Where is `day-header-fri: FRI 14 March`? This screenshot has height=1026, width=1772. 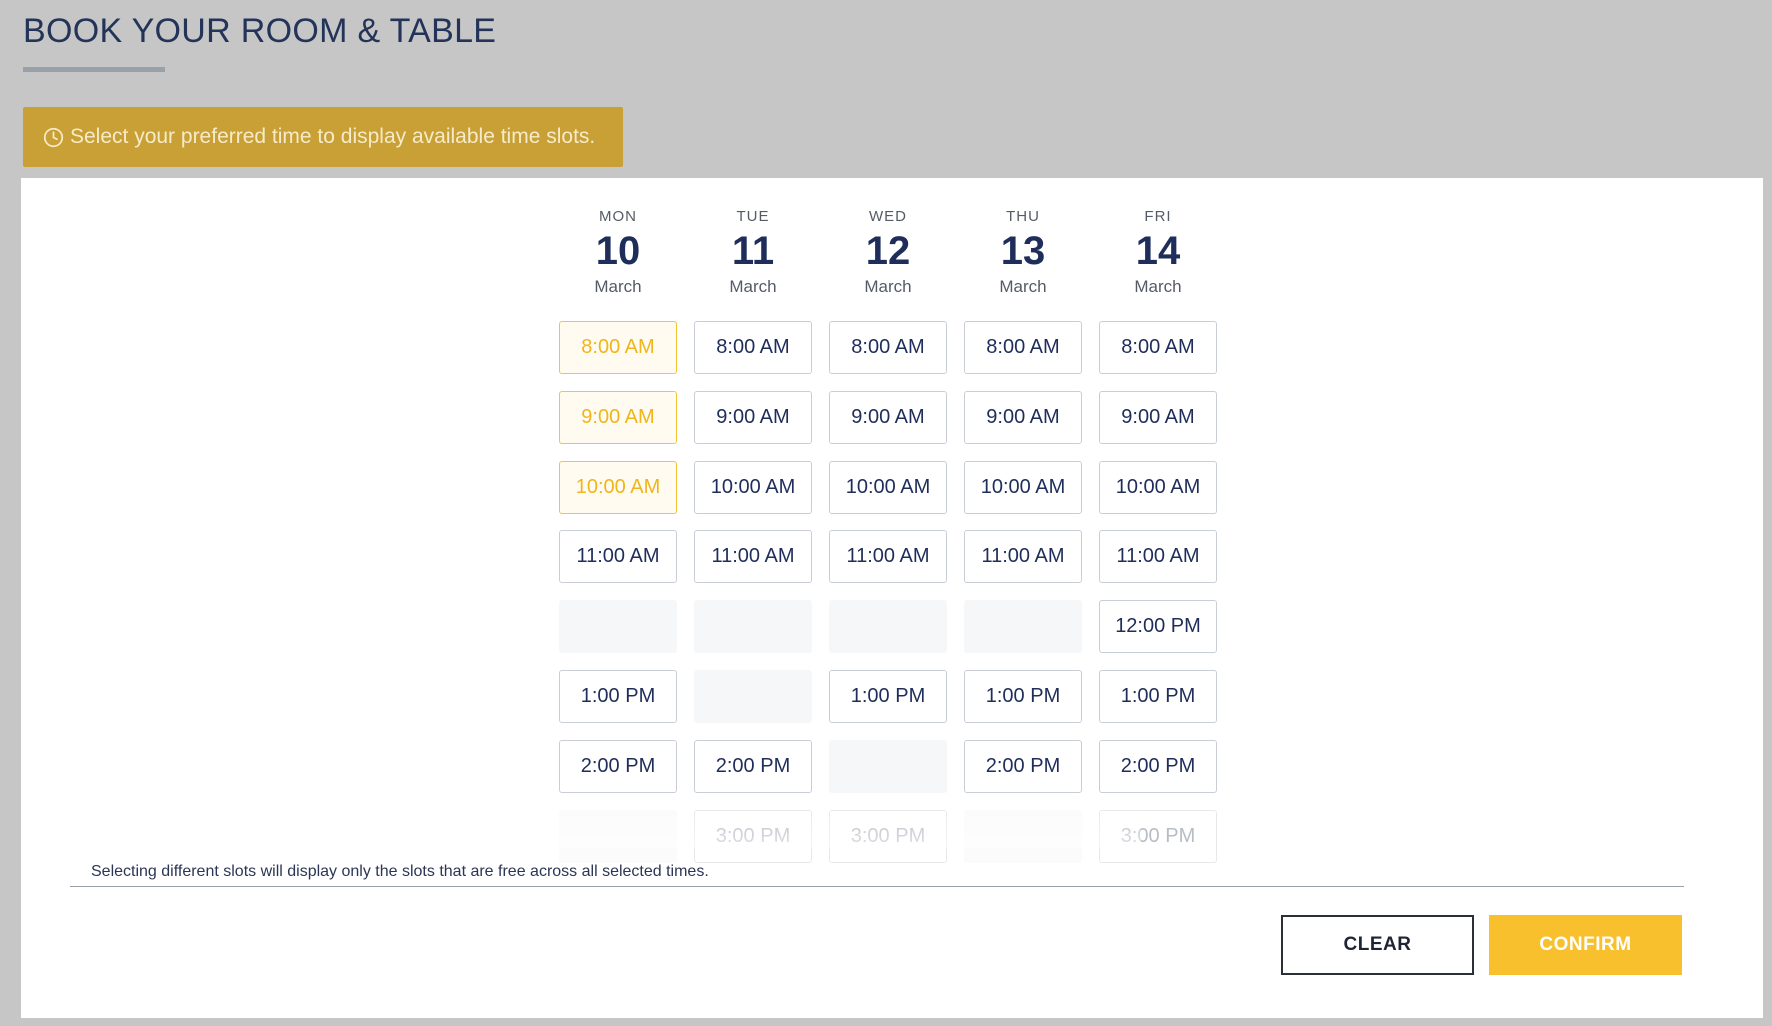
day-header-fri: FRI 14 March is located at coordinates (1158, 253).